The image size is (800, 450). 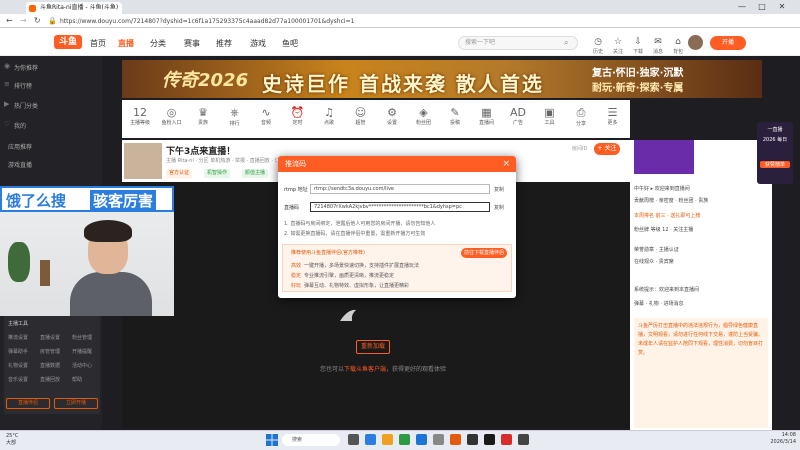 What do you see at coordinates (68, 42) in the screenshot?
I see `site-logo: 斗鱼` at bounding box center [68, 42].